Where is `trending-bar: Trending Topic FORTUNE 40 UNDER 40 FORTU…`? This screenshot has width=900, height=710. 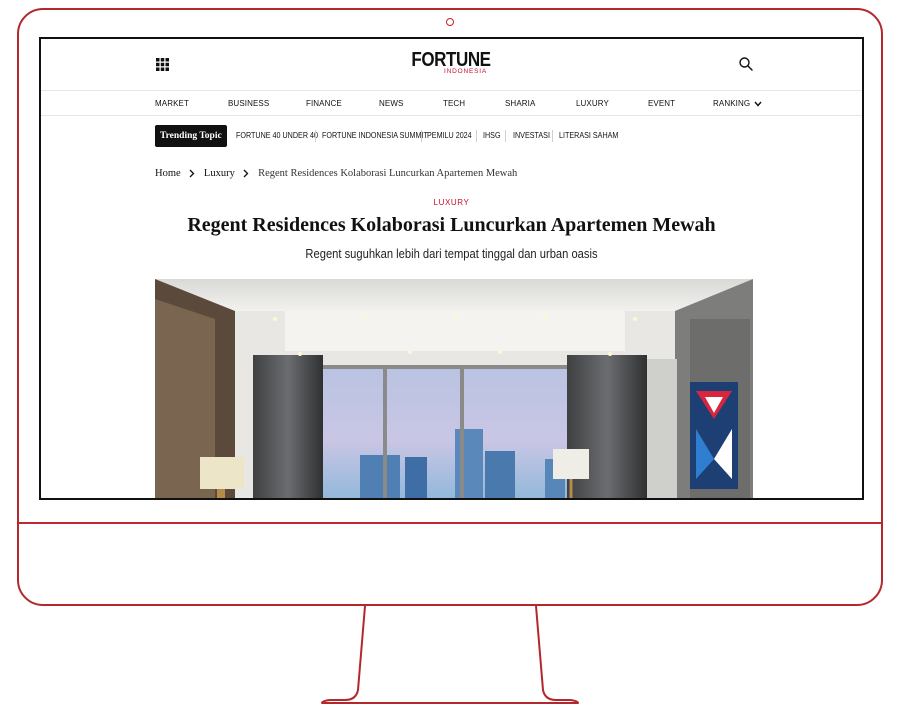 trending-bar: Trending Topic FORTUNE 40 UNDER 40 FORTU… is located at coordinates (455, 136).